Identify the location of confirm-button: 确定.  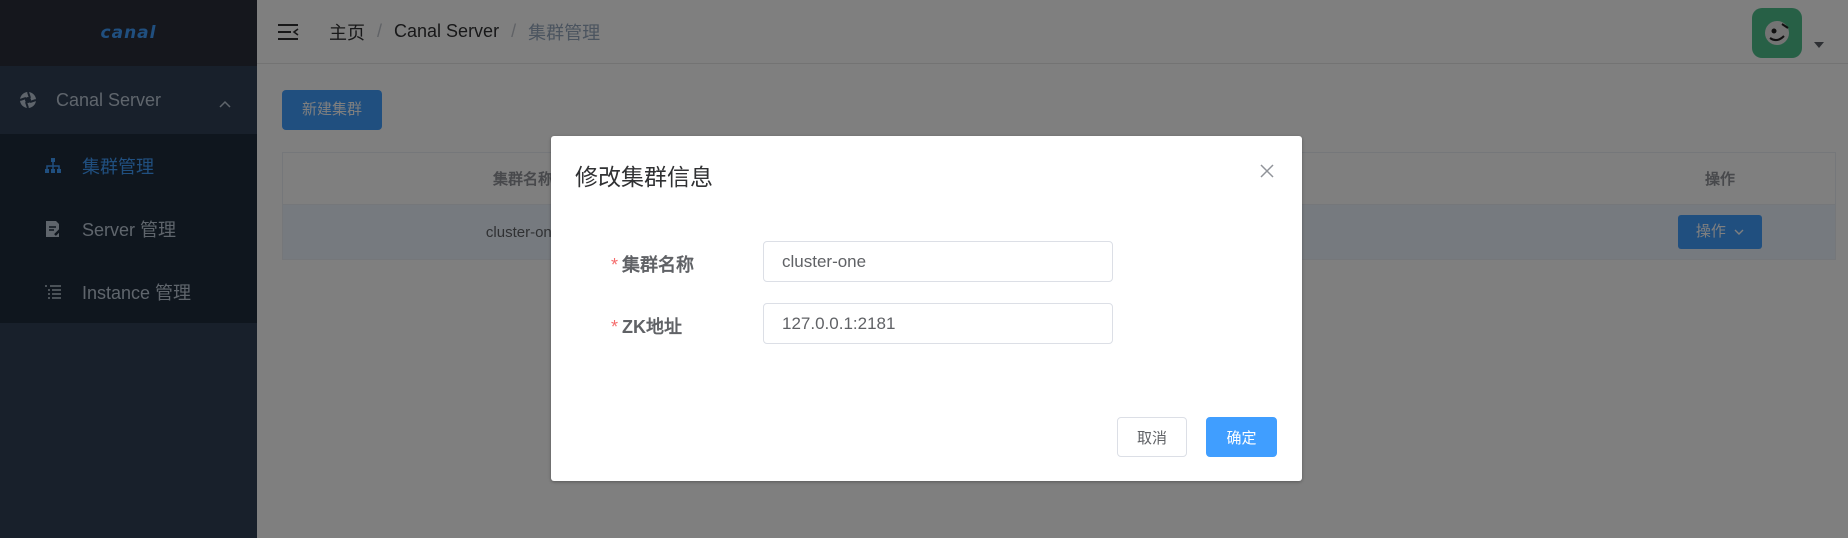
(1241, 437).